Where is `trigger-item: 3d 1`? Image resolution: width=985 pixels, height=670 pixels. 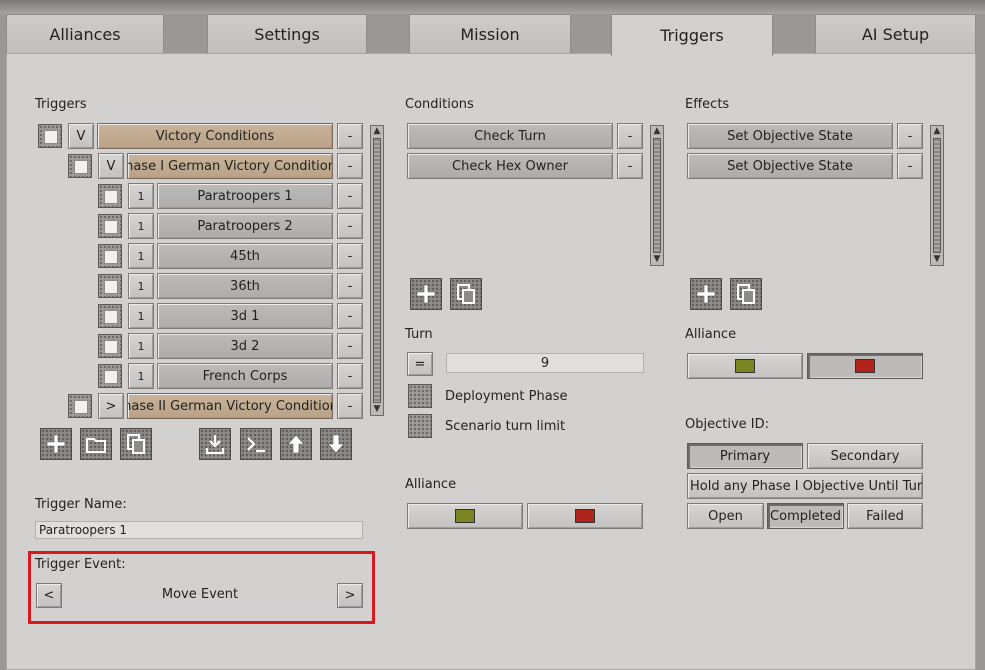 trigger-item: 3d 1 is located at coordinates (245, 316).